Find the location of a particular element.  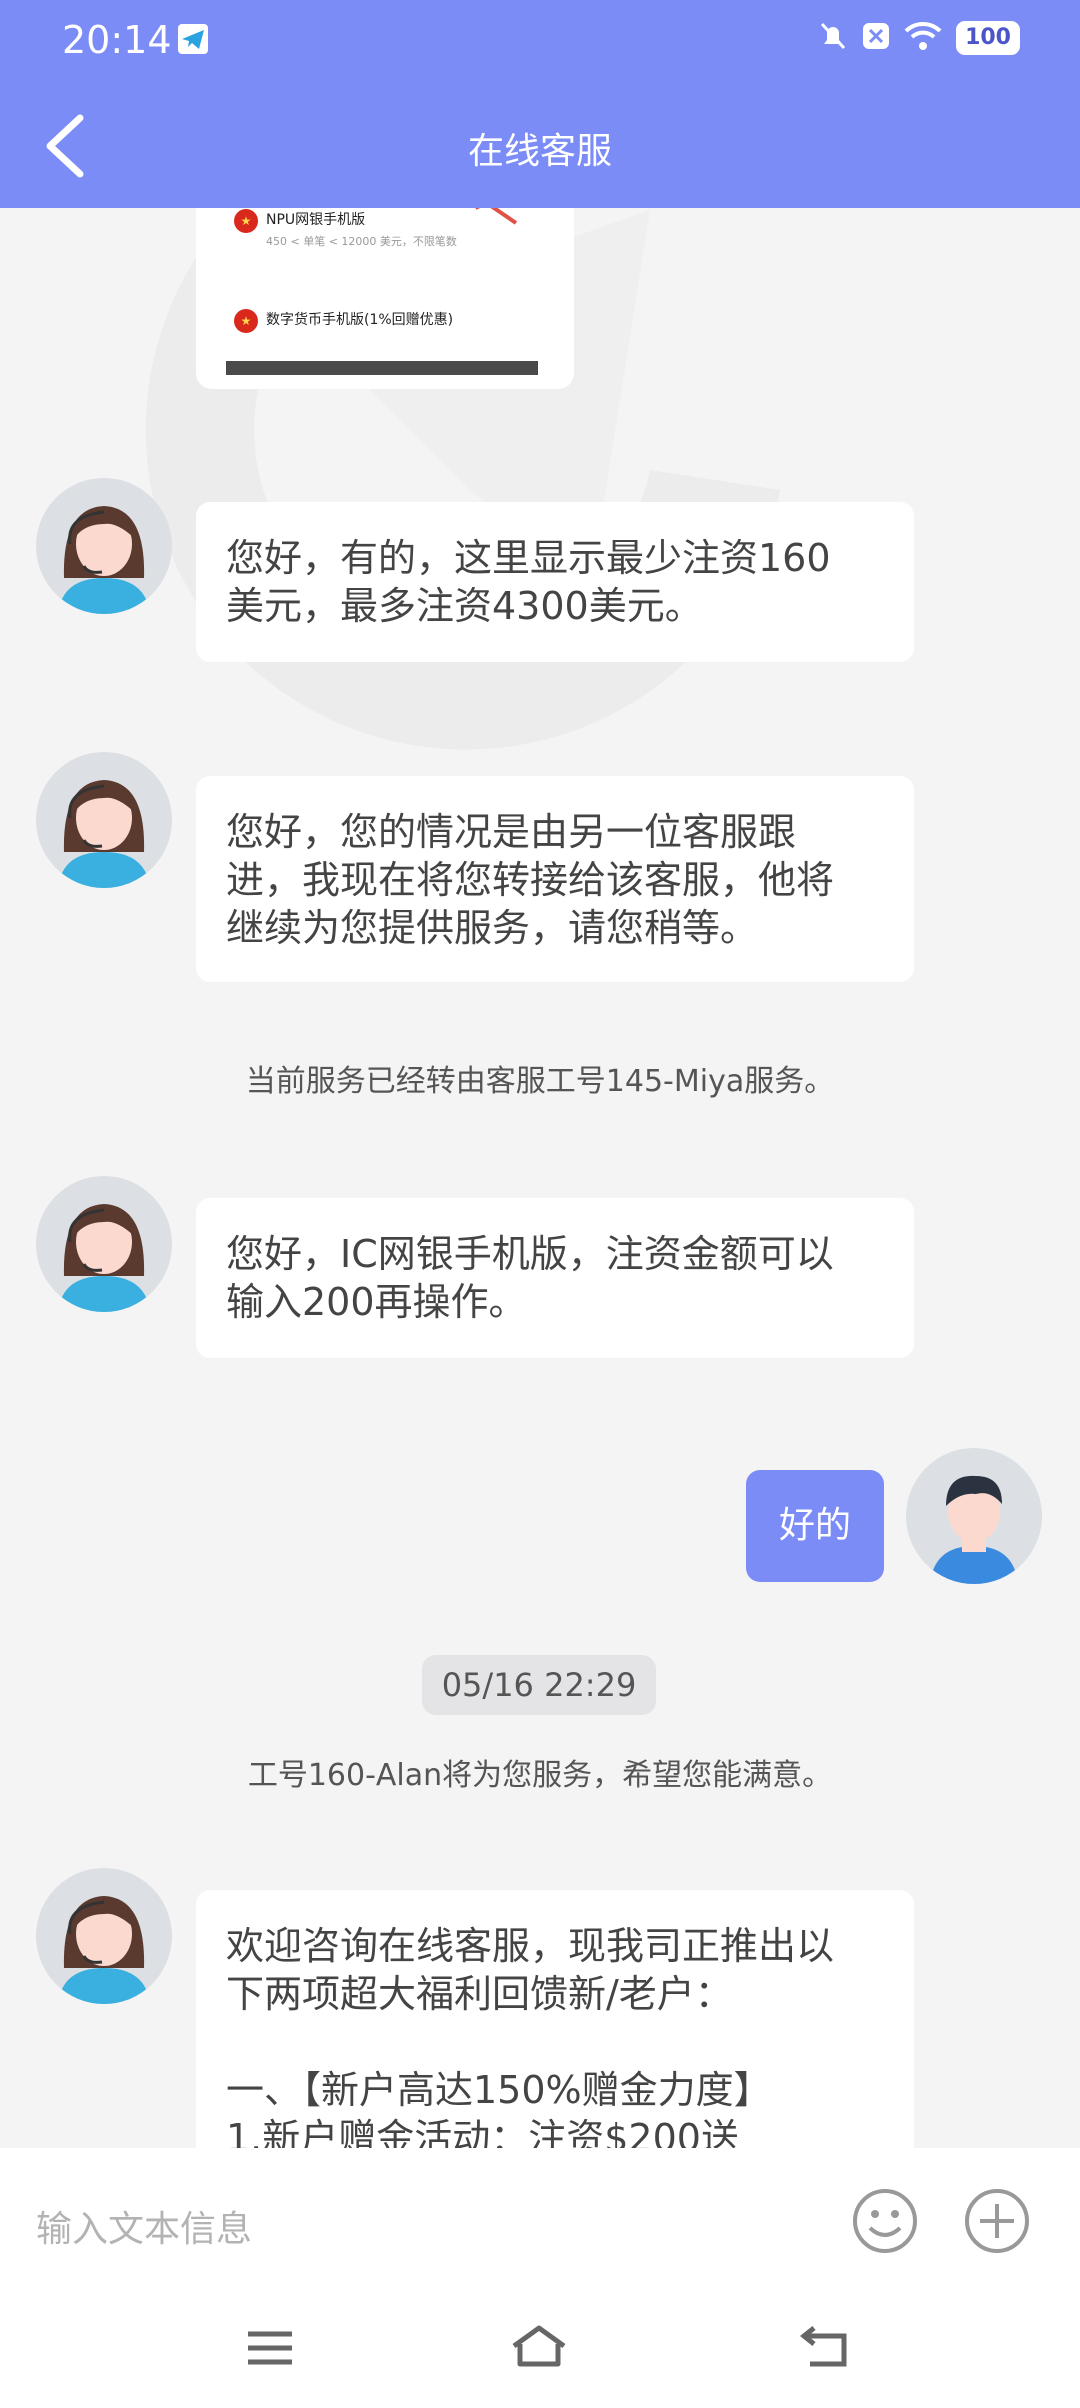

page-title: 在线客服 is located at coordinates (539, 151).